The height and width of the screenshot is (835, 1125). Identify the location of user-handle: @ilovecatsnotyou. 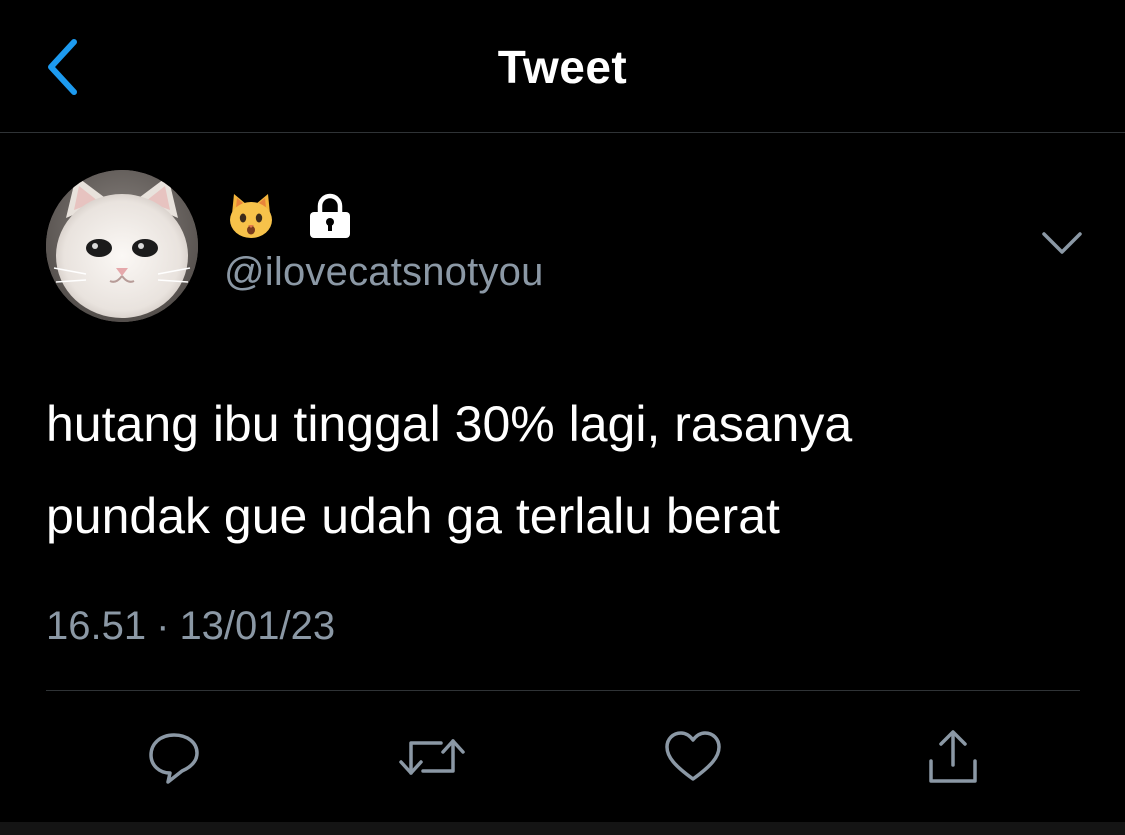
(384, 272).